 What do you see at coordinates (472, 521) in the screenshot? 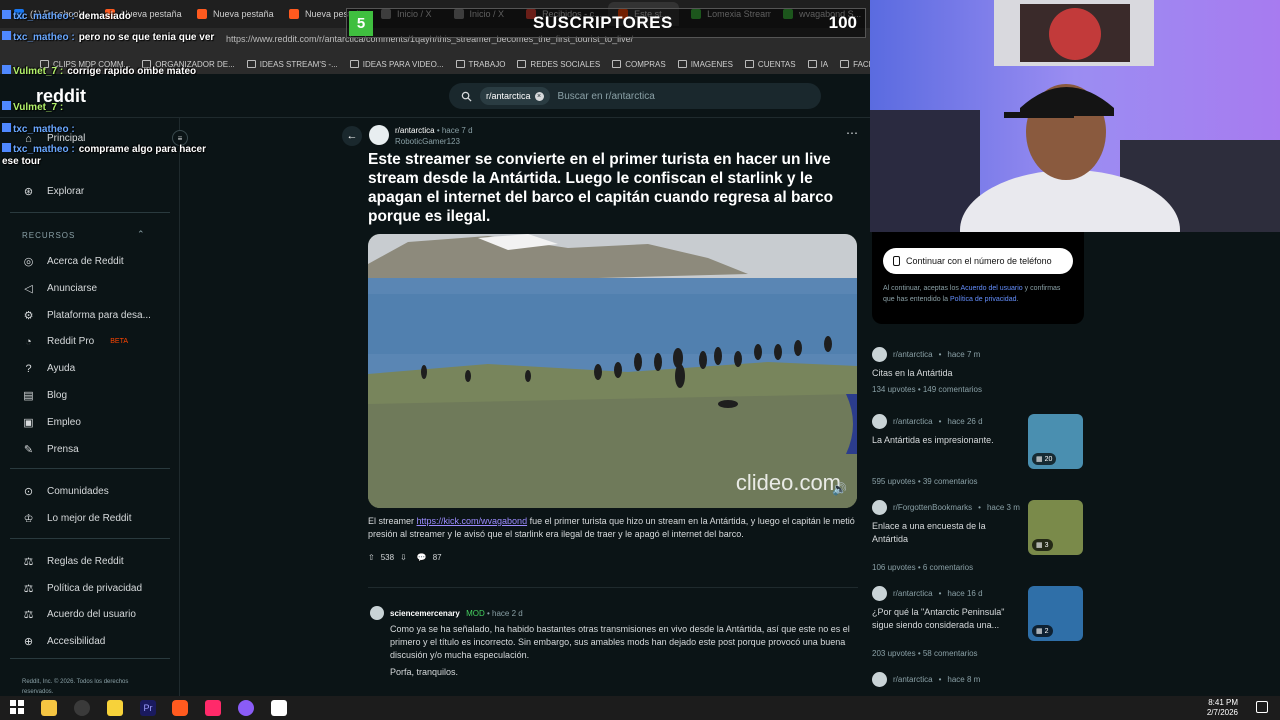
I see `kick-link: https://kick.com/wvagabond` at bounding box center [472, 521].